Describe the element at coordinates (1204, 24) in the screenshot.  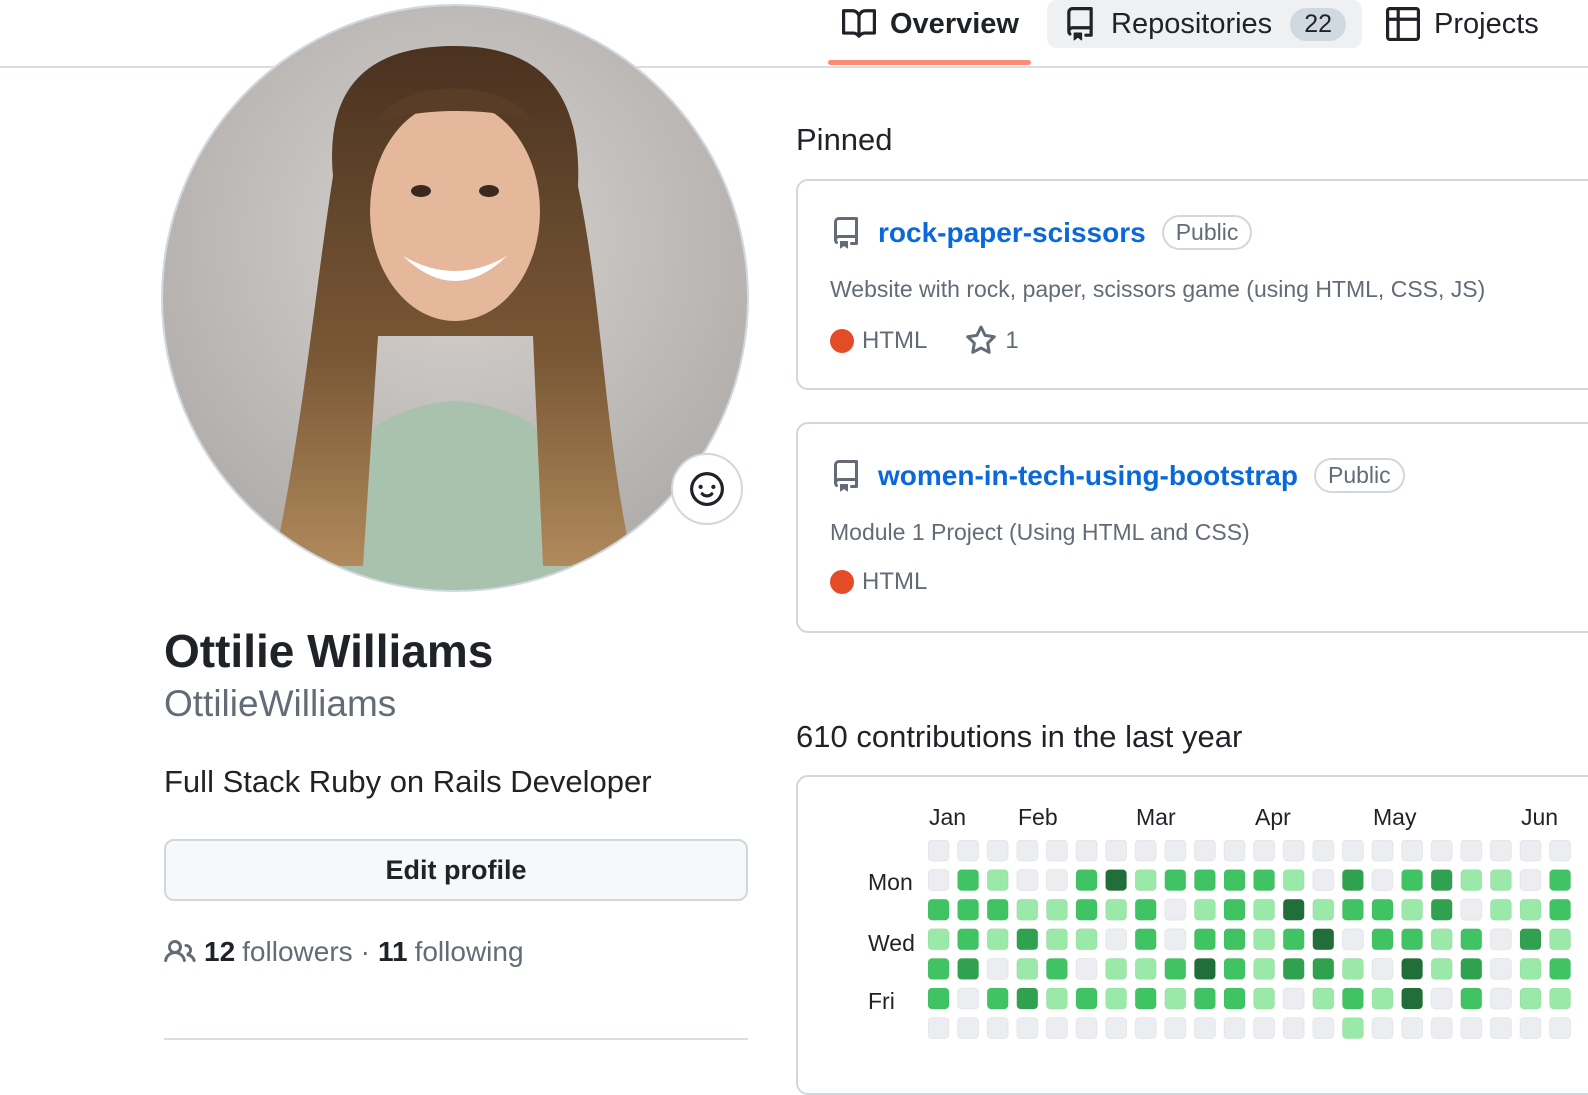
I see `tab-repositories: Repositories 22` at that location.